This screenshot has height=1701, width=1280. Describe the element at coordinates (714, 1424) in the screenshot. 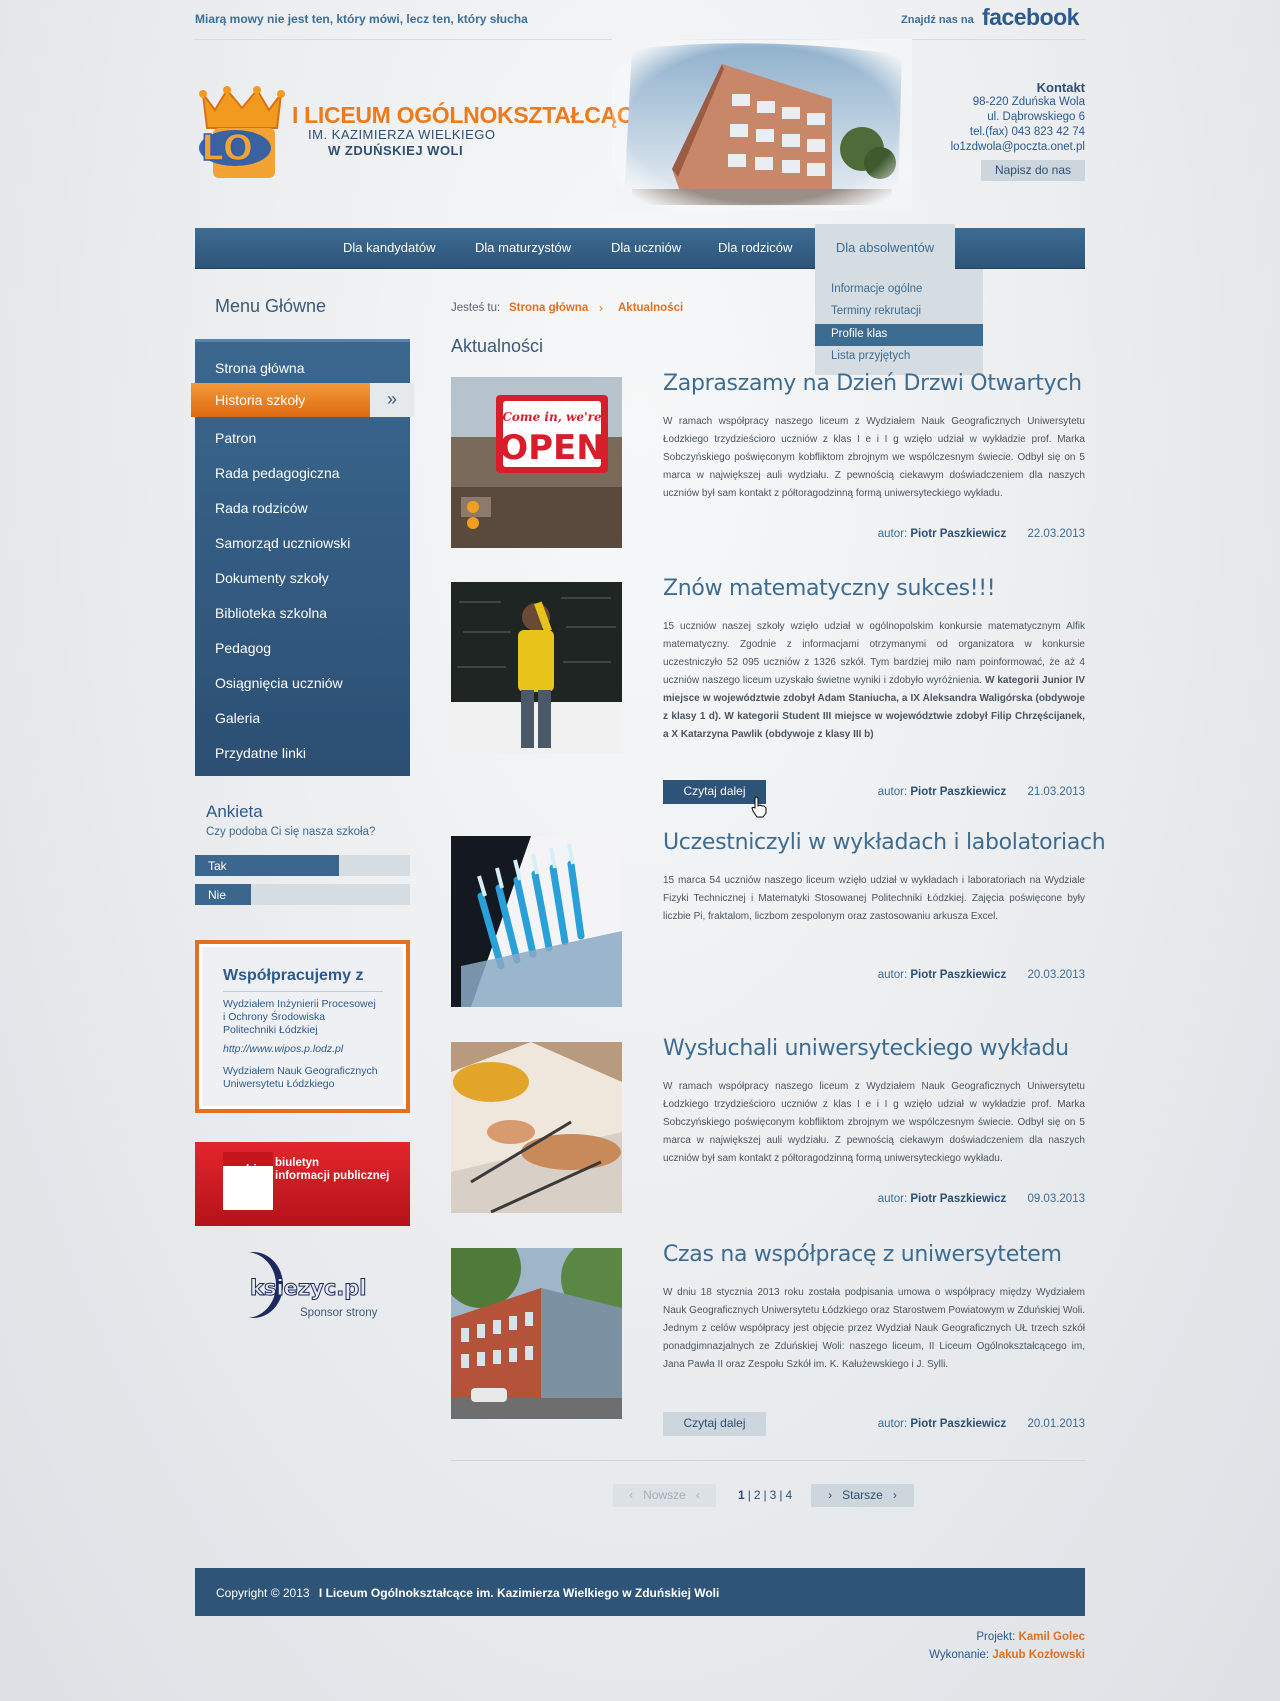

I see `read-more-button: Czytaj dalej` at that location.